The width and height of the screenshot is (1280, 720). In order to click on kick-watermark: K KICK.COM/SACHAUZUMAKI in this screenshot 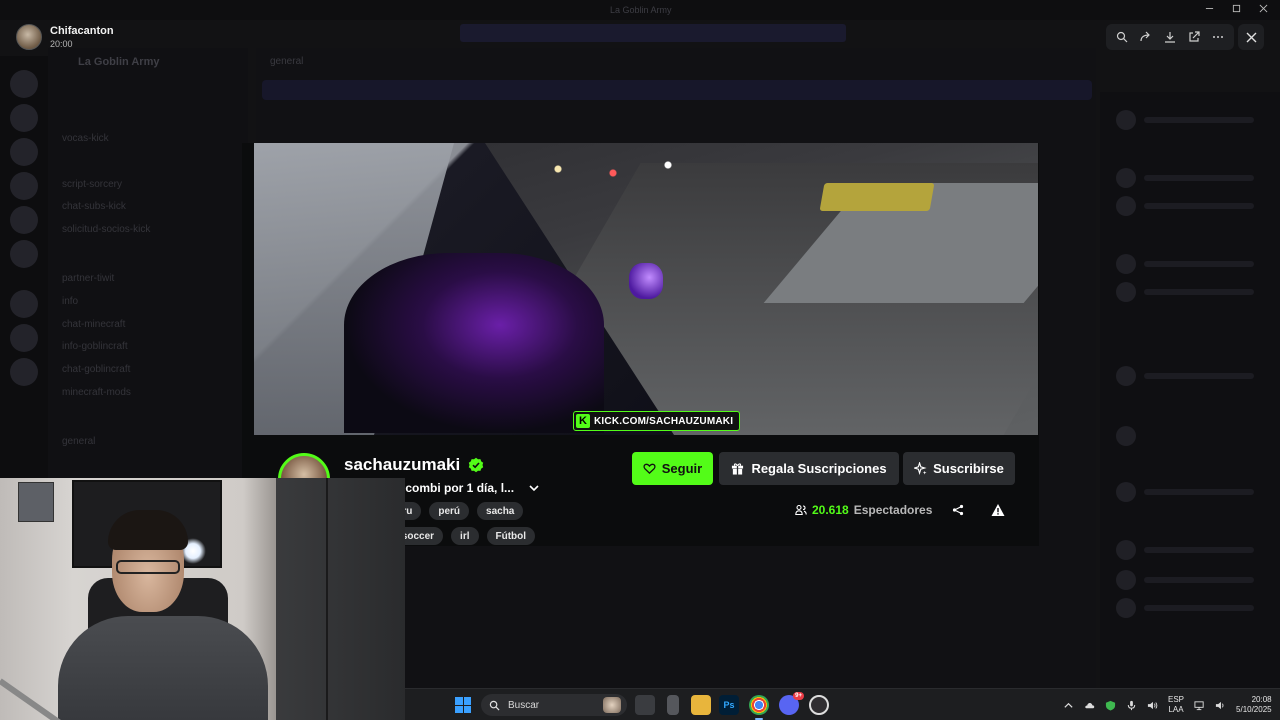, I will do `click(657, 421)`.